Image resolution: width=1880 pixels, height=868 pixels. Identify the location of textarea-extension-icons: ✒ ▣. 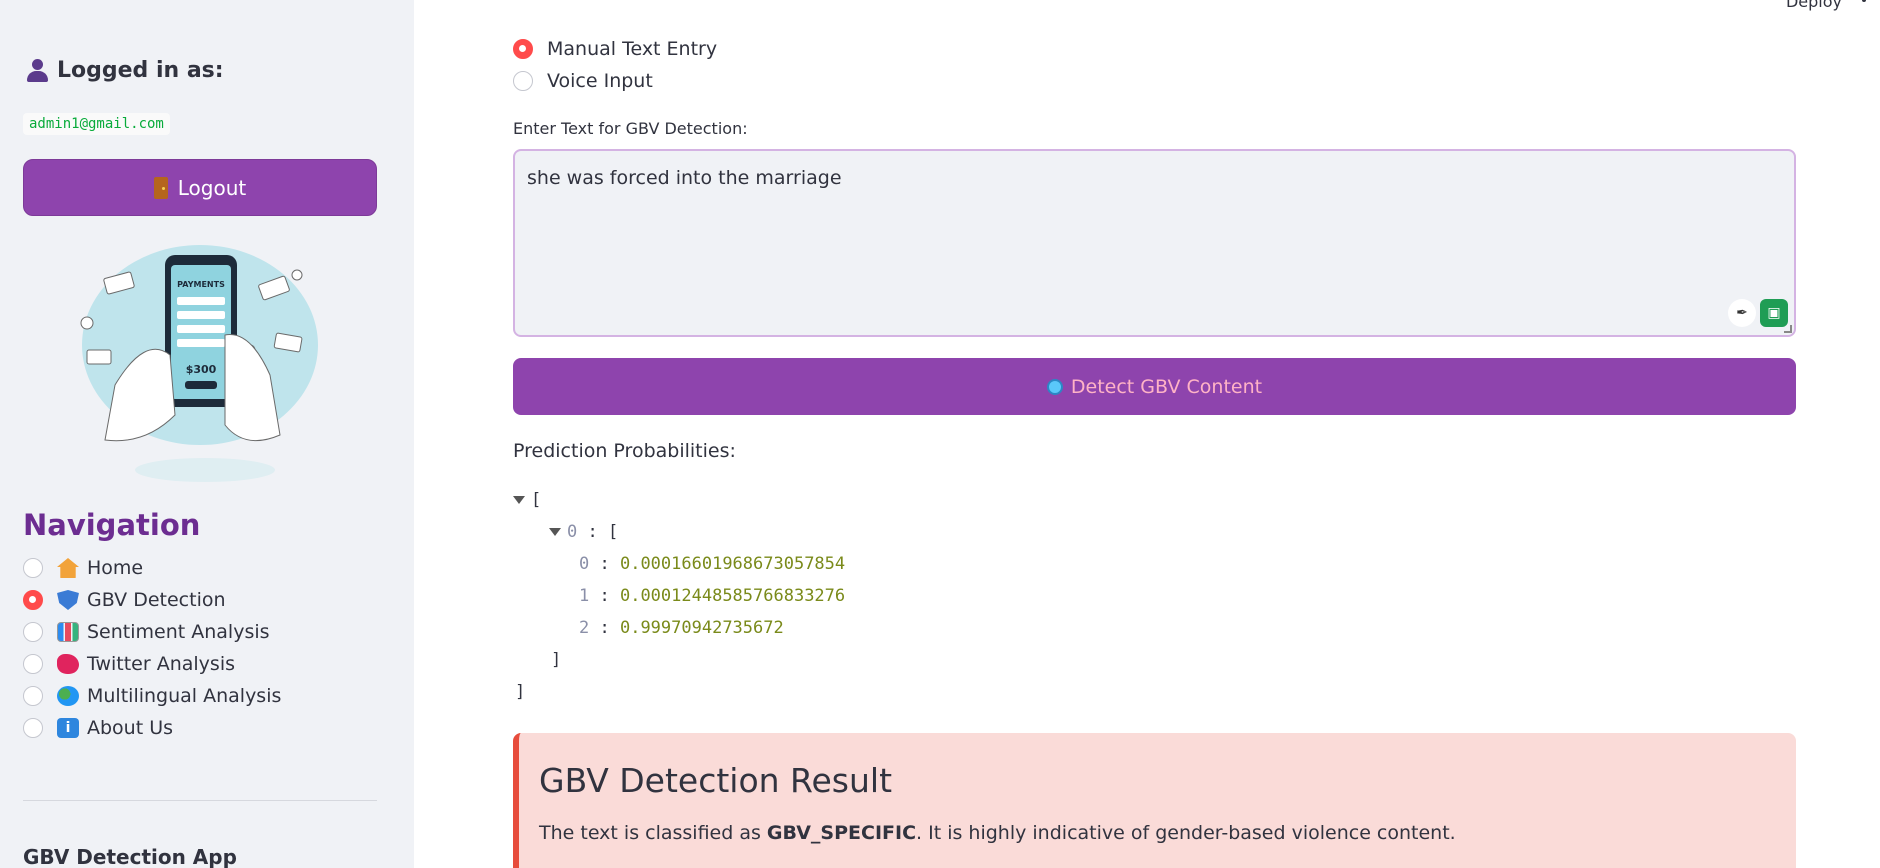
(1758, 313).